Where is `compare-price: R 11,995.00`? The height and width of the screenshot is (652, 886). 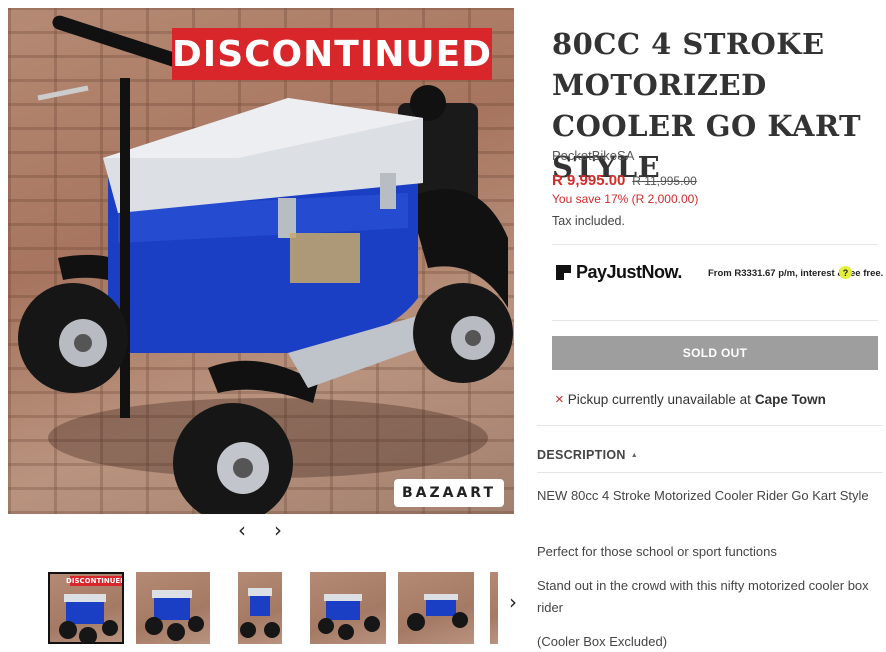
compare-price: R 11,995.00 is located at coordinates (664, 181).